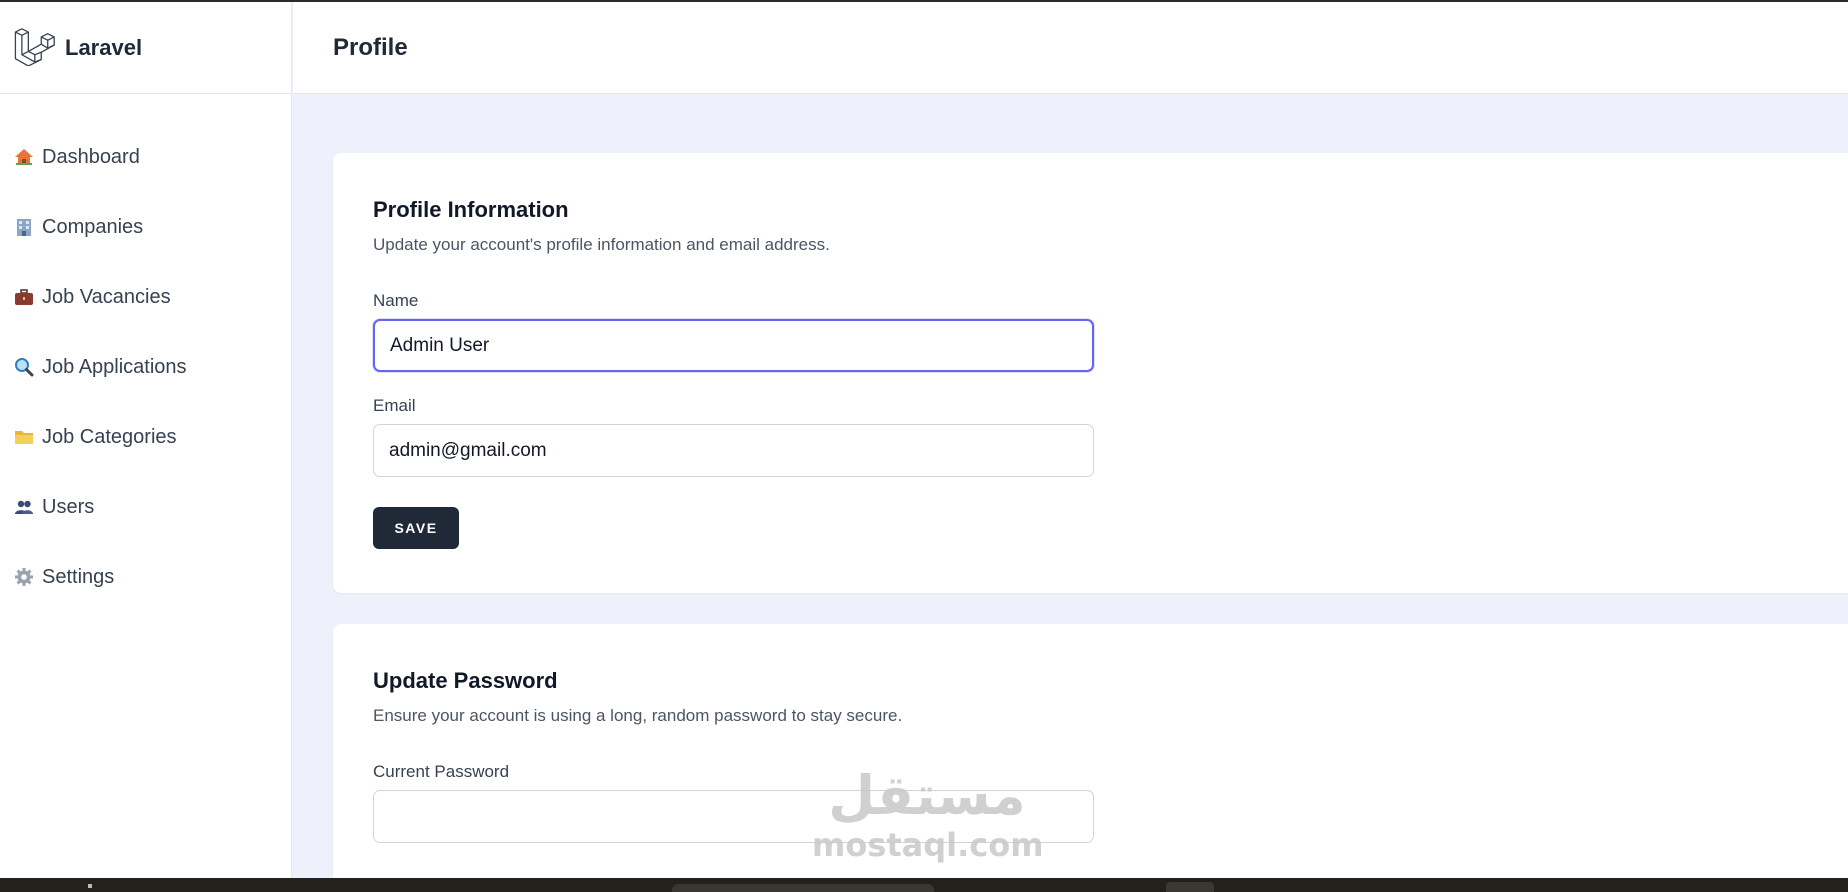 Image resolution: width=1848 pixels, height=892 pixels. Describe the element at coordinates (370, 47) in the screenshot. I see `page-title: Profile` at that location.